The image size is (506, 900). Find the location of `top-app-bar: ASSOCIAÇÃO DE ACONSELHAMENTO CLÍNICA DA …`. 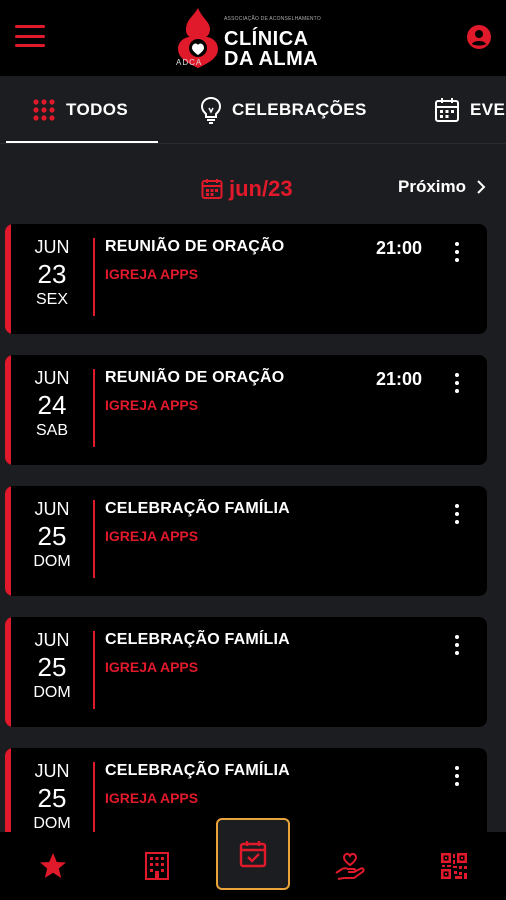

top-app-bar: ASSOCIAÇÃO DE ACONSELHAMENTO CLÍNICA DA … is located at coordinates (253, 38).